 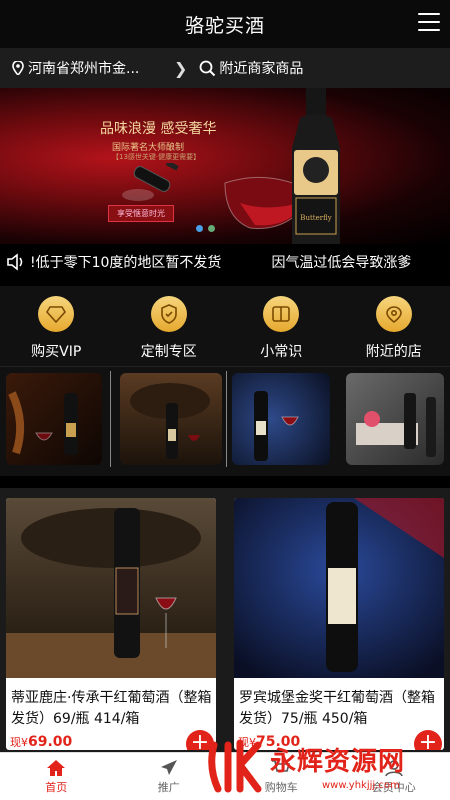 I want to click on banner-small-text: 【13感世关键·健康更需要】, so click(x=156, y=157).